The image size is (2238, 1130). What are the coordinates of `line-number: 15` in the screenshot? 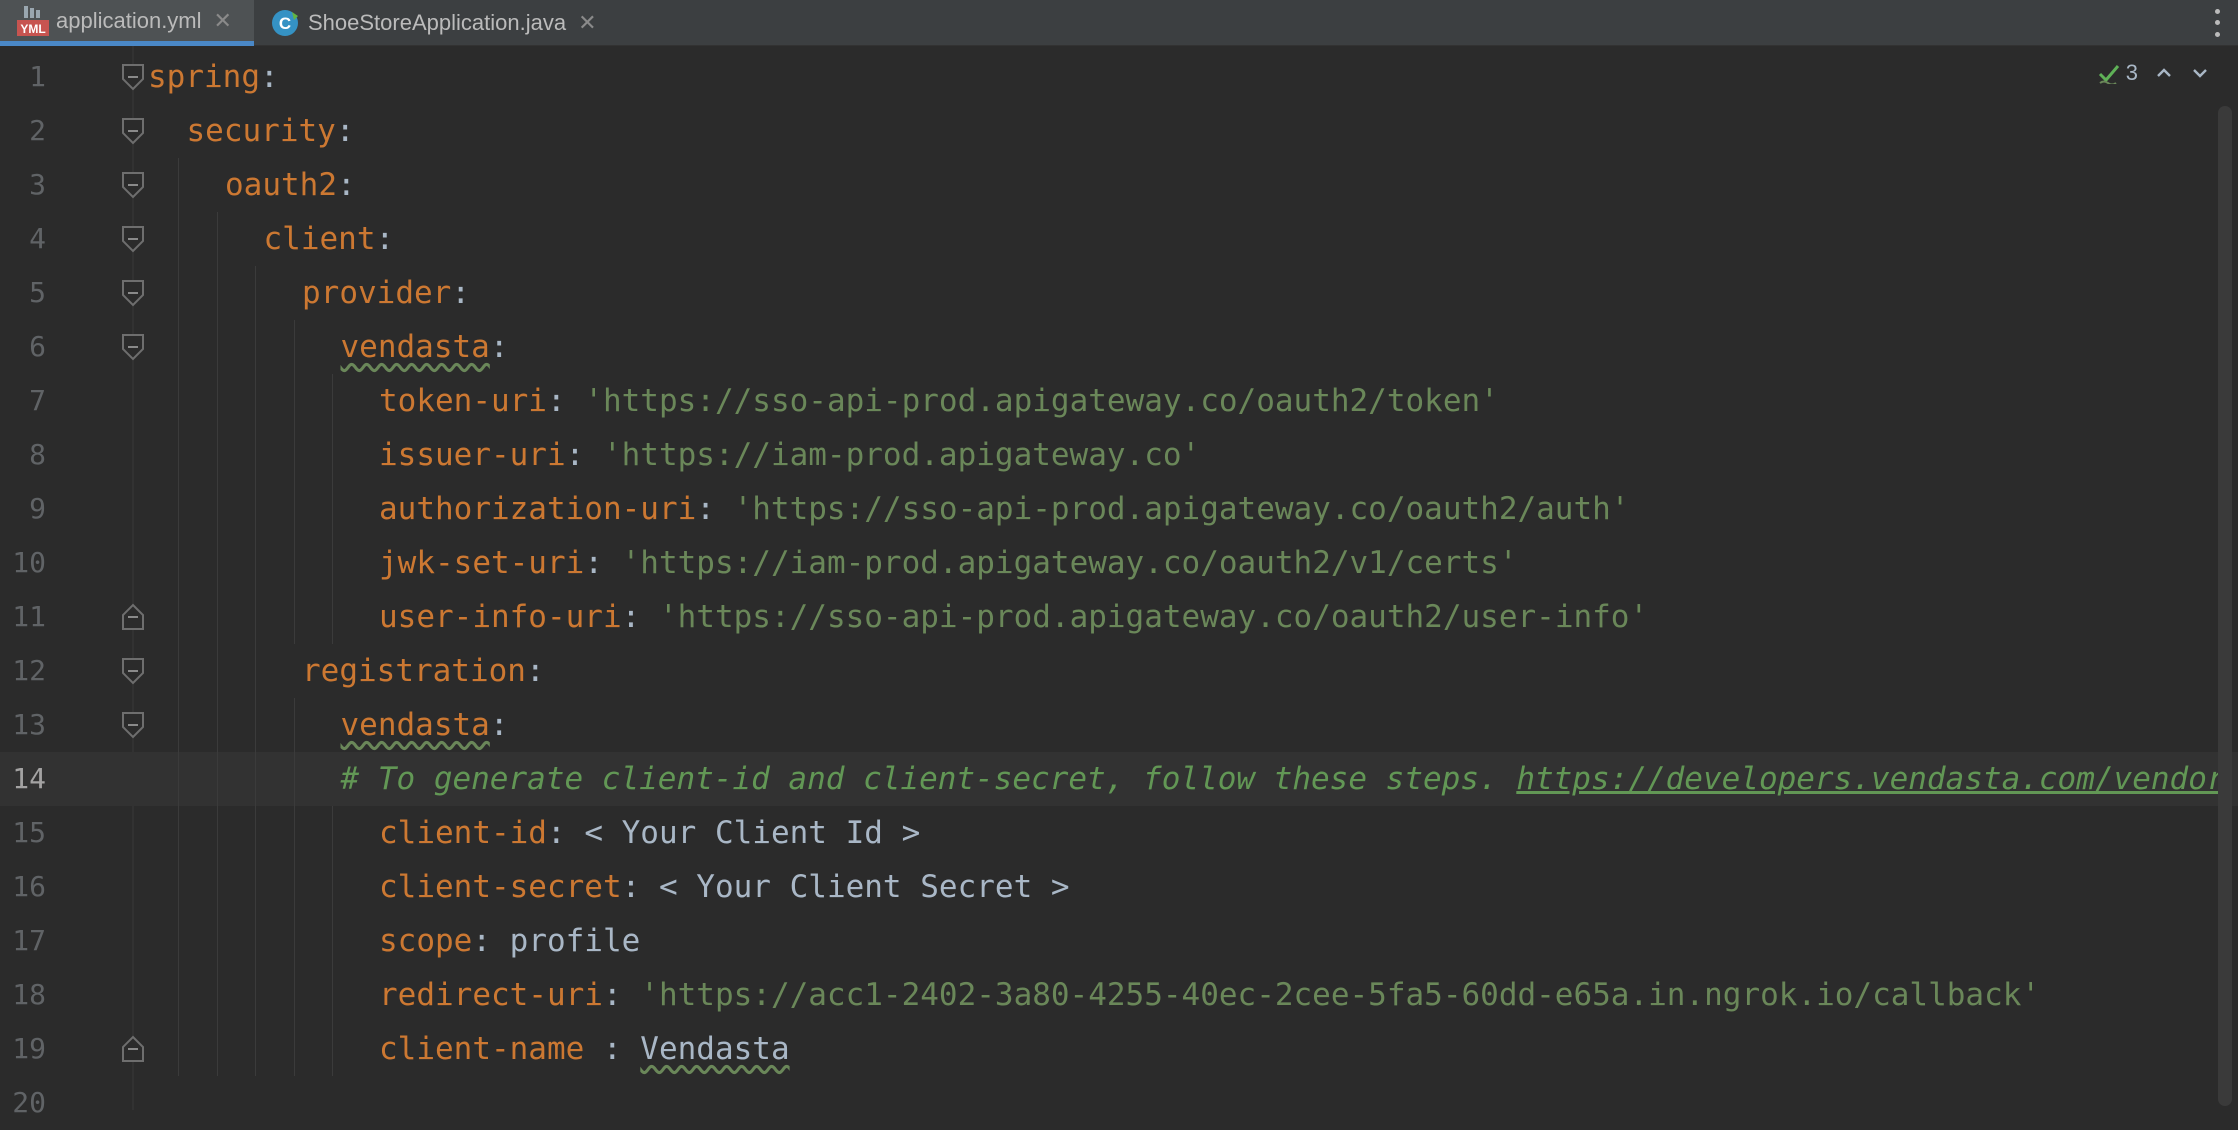 It's located at (29, 832).